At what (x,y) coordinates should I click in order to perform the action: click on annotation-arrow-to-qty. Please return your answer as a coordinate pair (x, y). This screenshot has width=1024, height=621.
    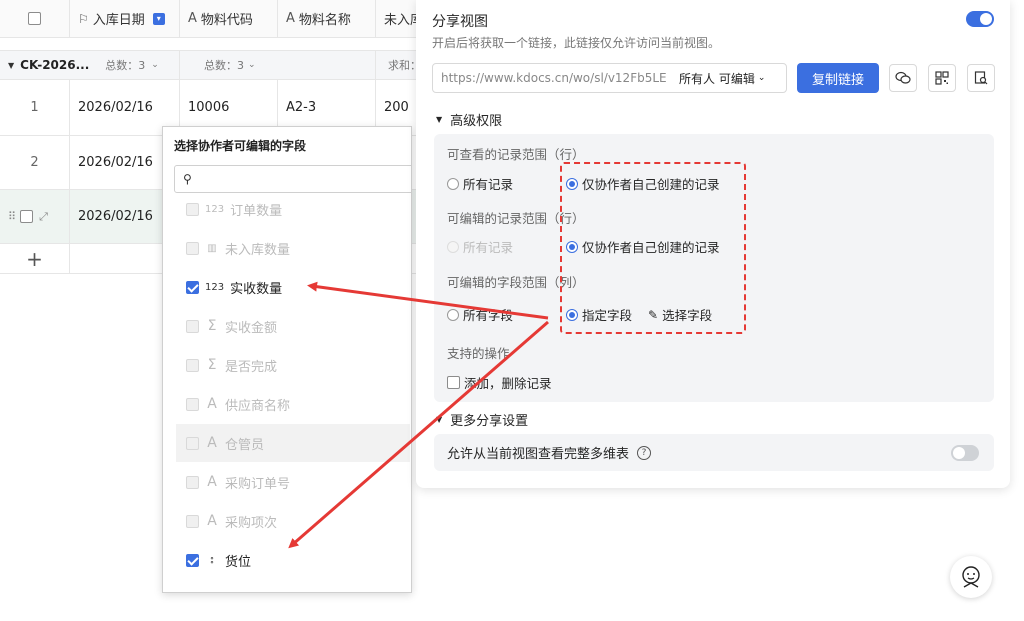
    Looking at the image, I should click on (428, 300).